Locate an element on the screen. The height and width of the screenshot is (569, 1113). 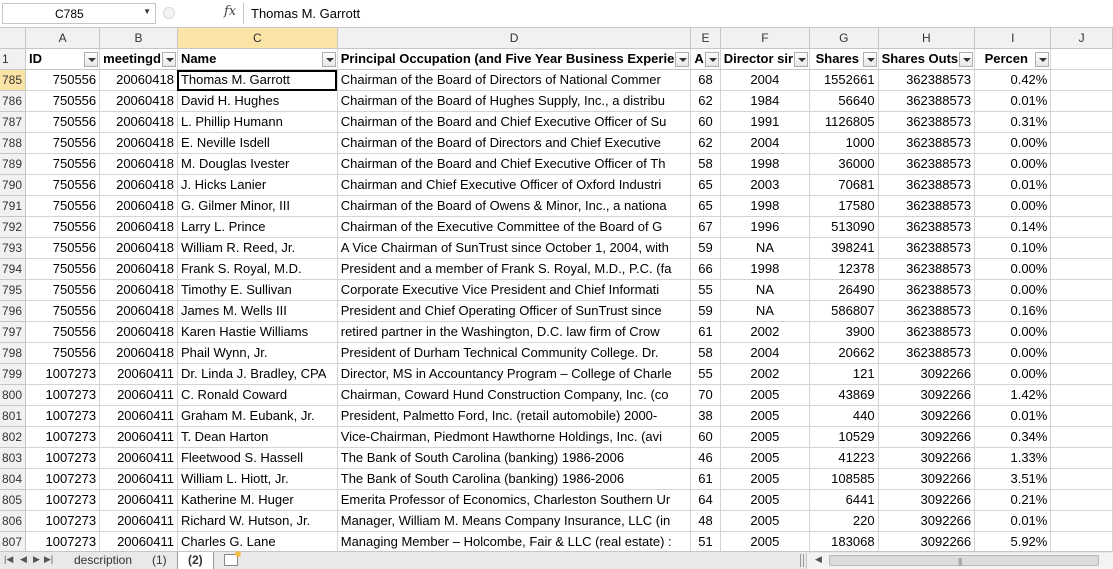
column-header-e: E is located at coordinates (705, 38).